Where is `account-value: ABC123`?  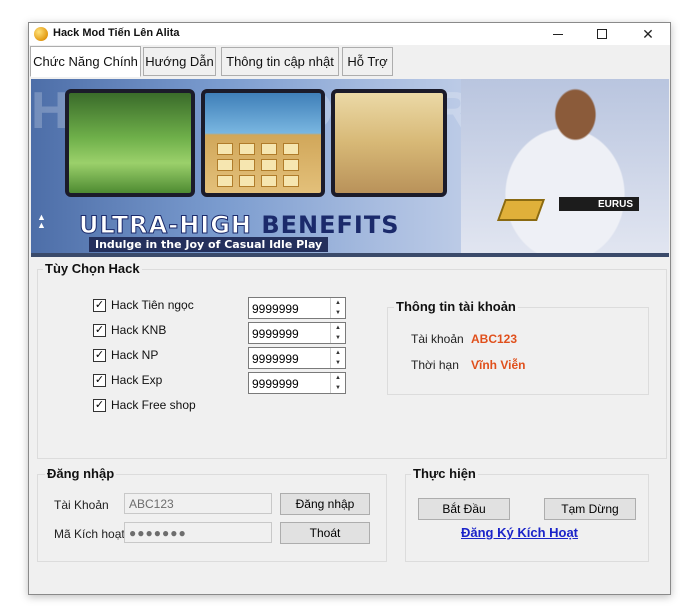
account-value: ABC123 is located at coordinates (494, 339).